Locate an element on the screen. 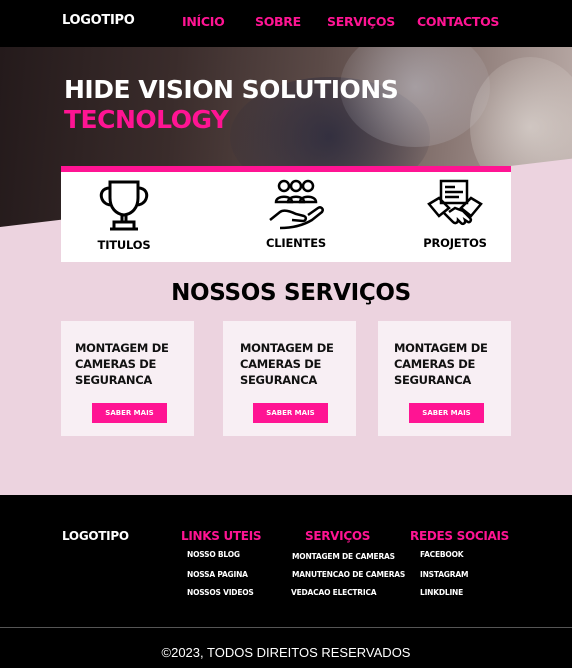 The width and height of the screenshot is (572, 668). stat-clientes: CLIENTES is located at coordinates (296, 214).